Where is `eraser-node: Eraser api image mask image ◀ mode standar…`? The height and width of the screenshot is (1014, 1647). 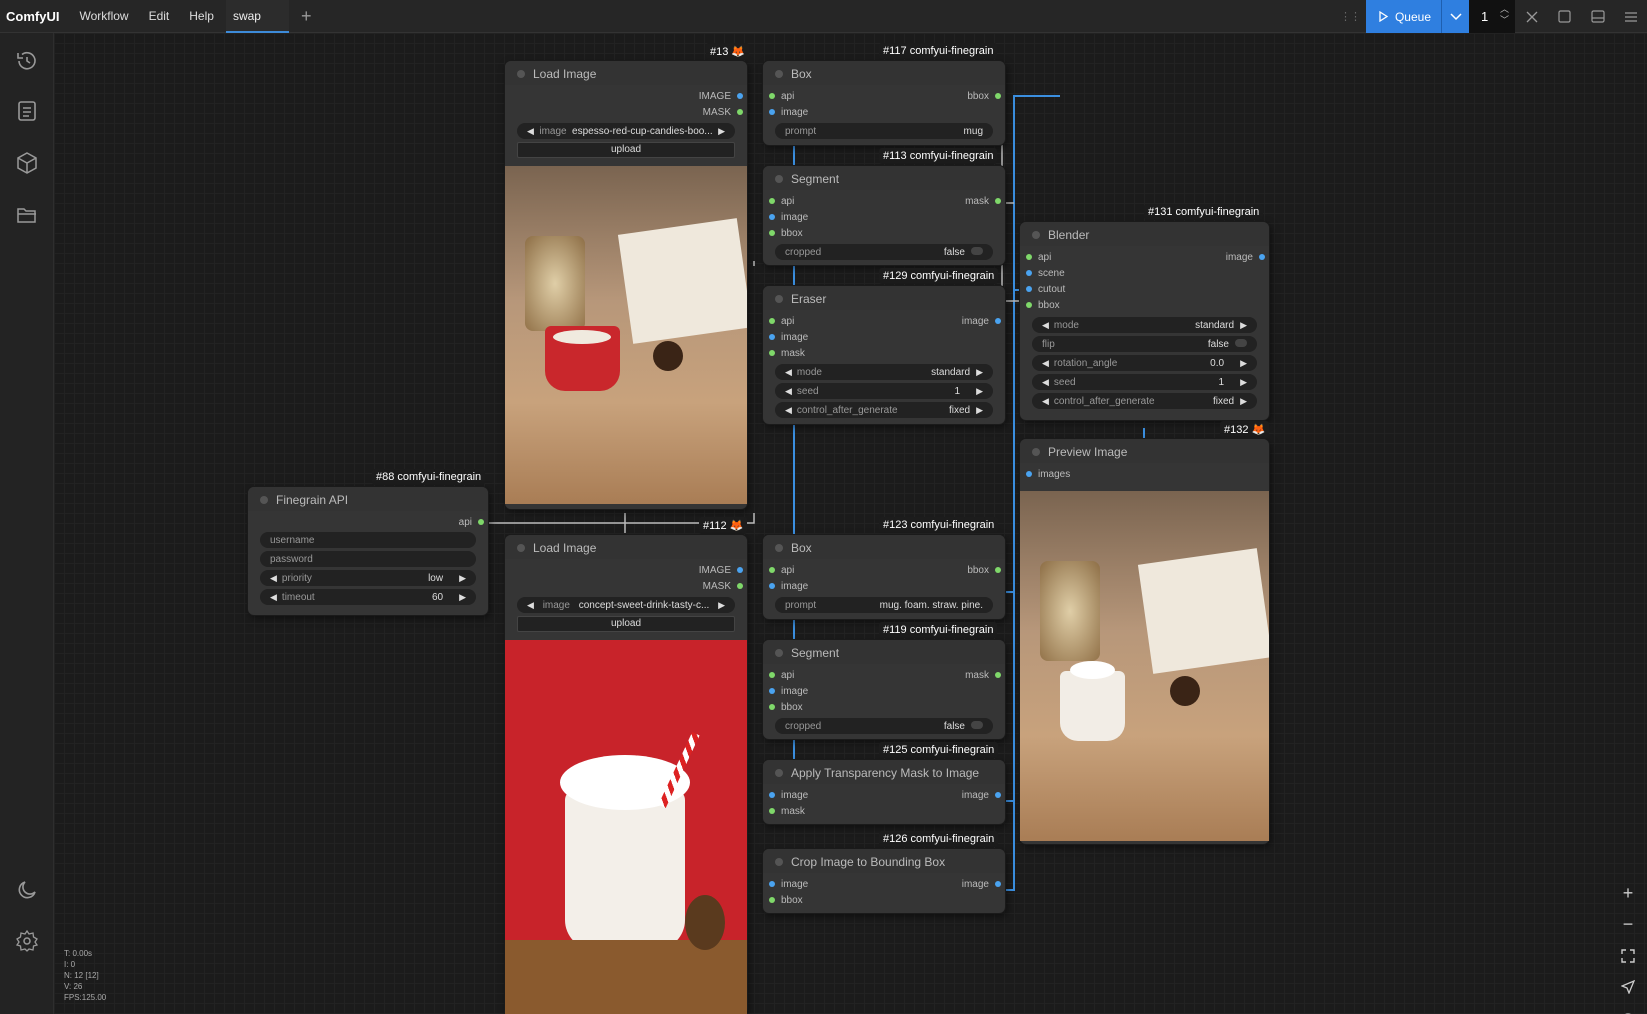 eraser-node: Eraser api image mask image ◀ mode standar… is located at coordinates (884, 355).